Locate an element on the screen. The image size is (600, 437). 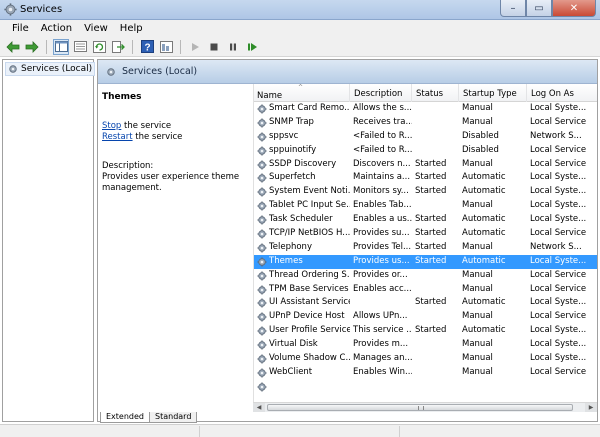
scroll-right-arrow: ▶ is located at coordinates (591, 407).